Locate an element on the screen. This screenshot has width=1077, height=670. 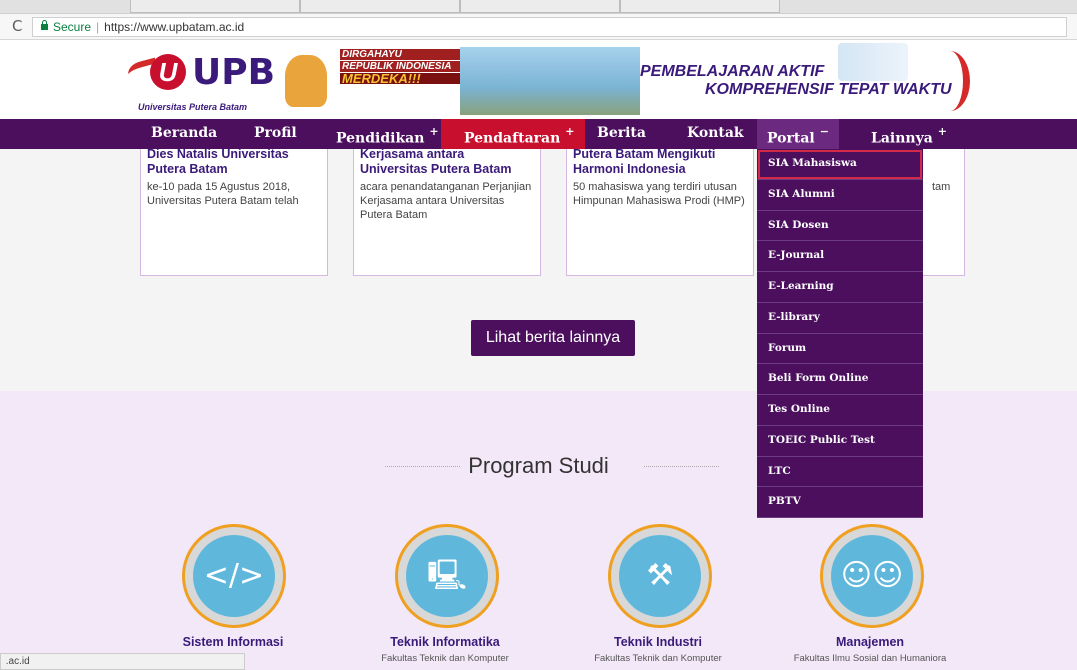
prodi-circle: ⚒ is located at coordinates (660, 576).